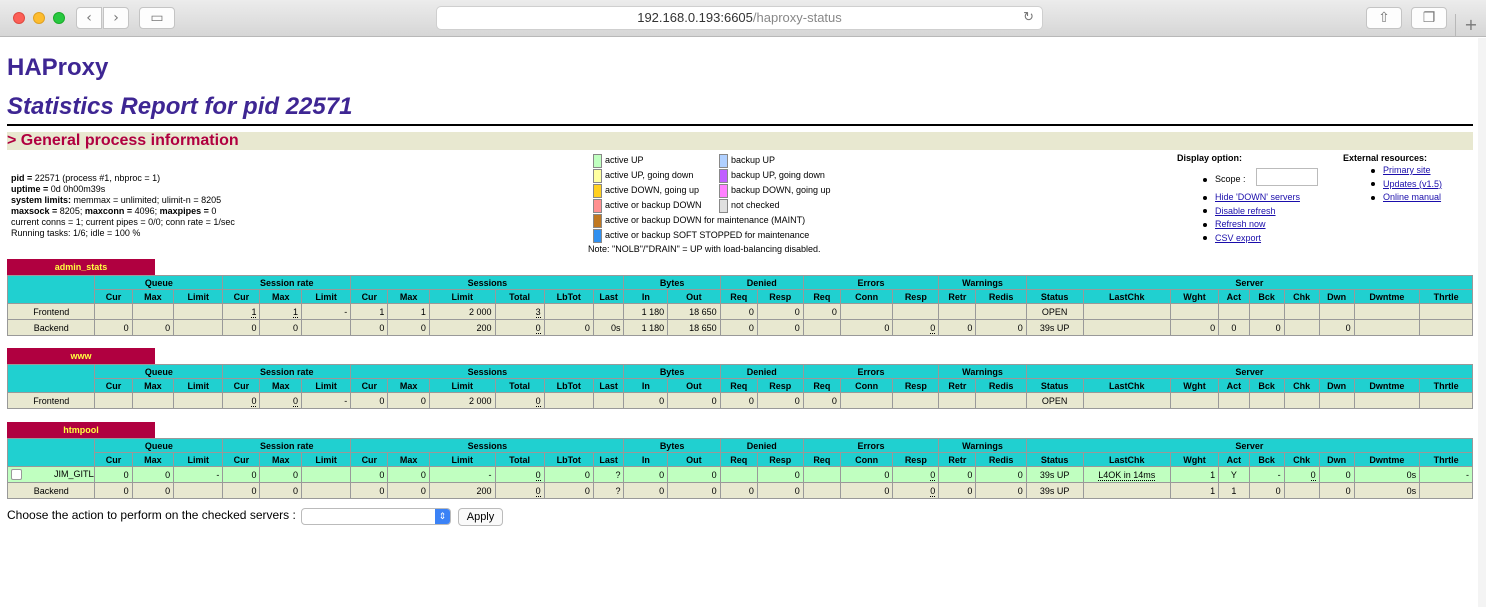 This screenshot has width=1486, height=607. I want to click on table-row: Frontend 0 0-0 0 2 000 0 0 0 0 0 0 OPEN, so click(739, 400).